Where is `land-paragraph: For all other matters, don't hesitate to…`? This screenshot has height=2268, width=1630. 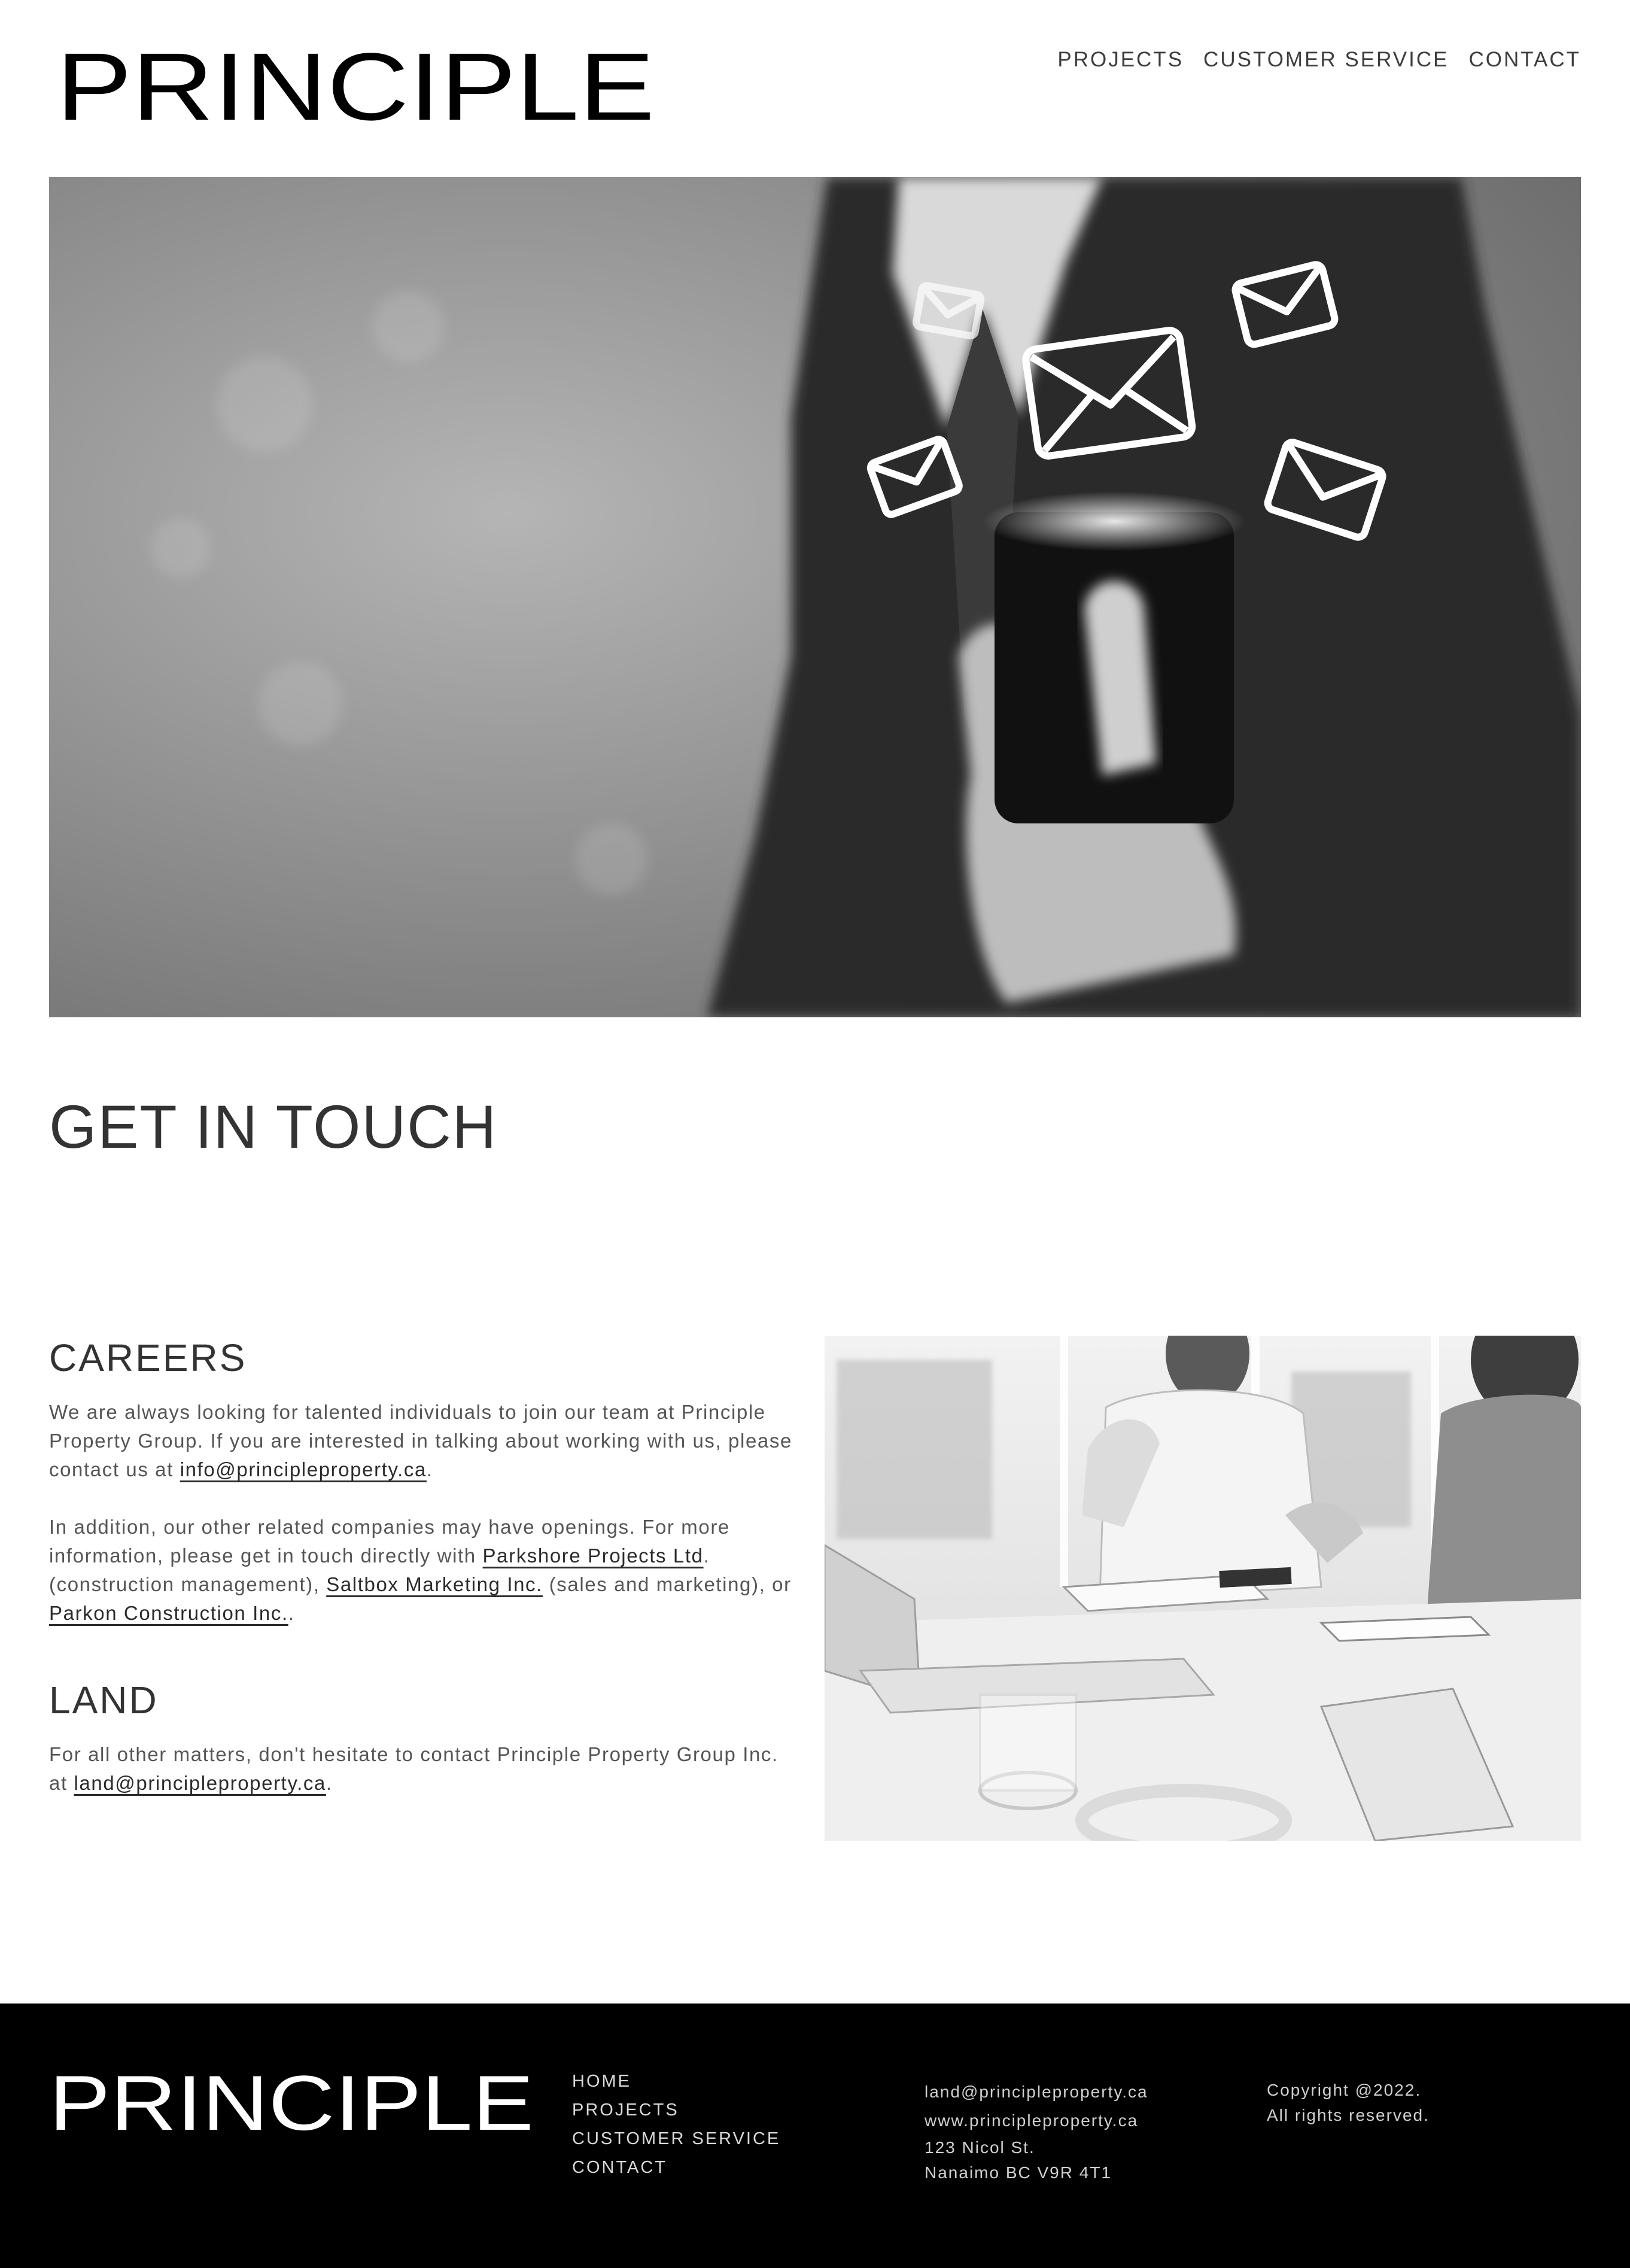 land-paragraph: For all other matters, don't hesitate to… is located at coordinates (426, 1769).